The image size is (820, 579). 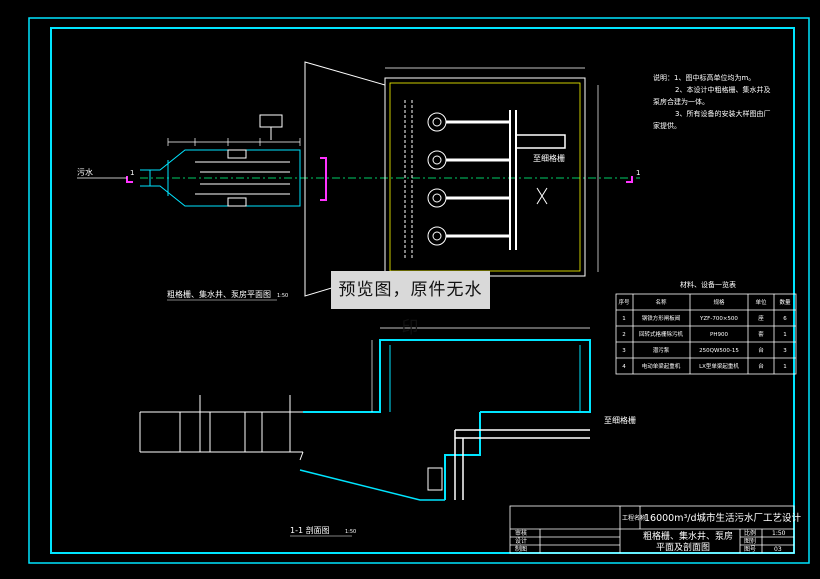 What do you see at coordinates (761, 302) in the screenshot?
I see `table-header-unit: 单位` at bounding box center [761, 302].